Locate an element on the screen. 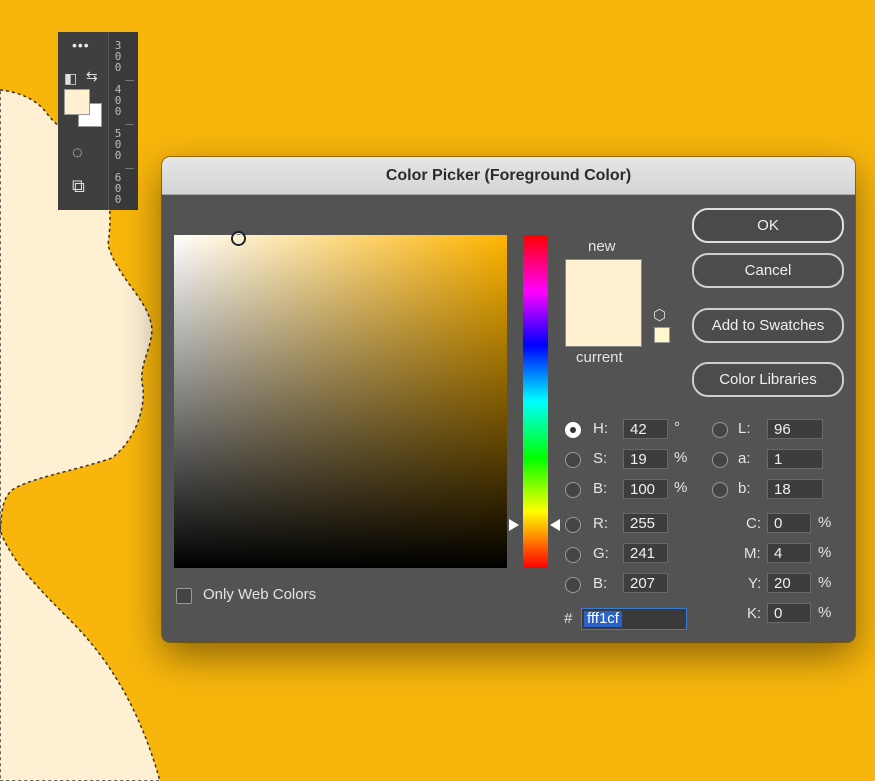 The width and height of the screenshot is (875, 781). lab-a-radio is located at coordinates (720, 460).